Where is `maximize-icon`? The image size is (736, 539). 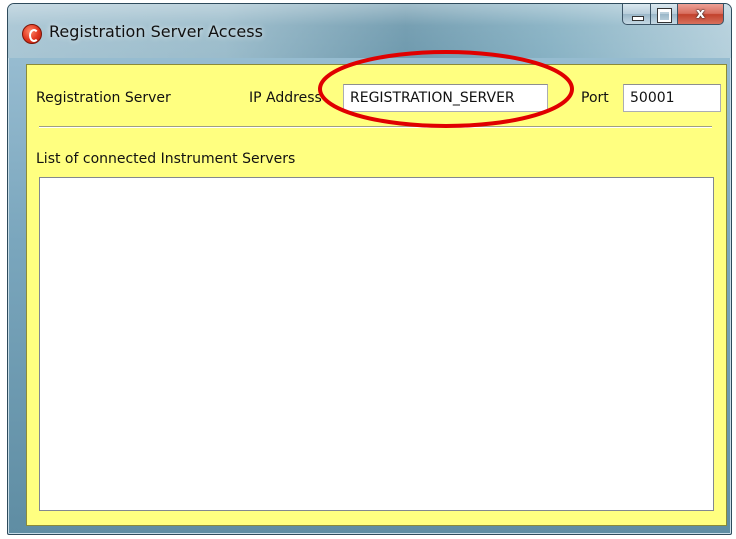
maximize-icon is located at coordinates (664, 15).